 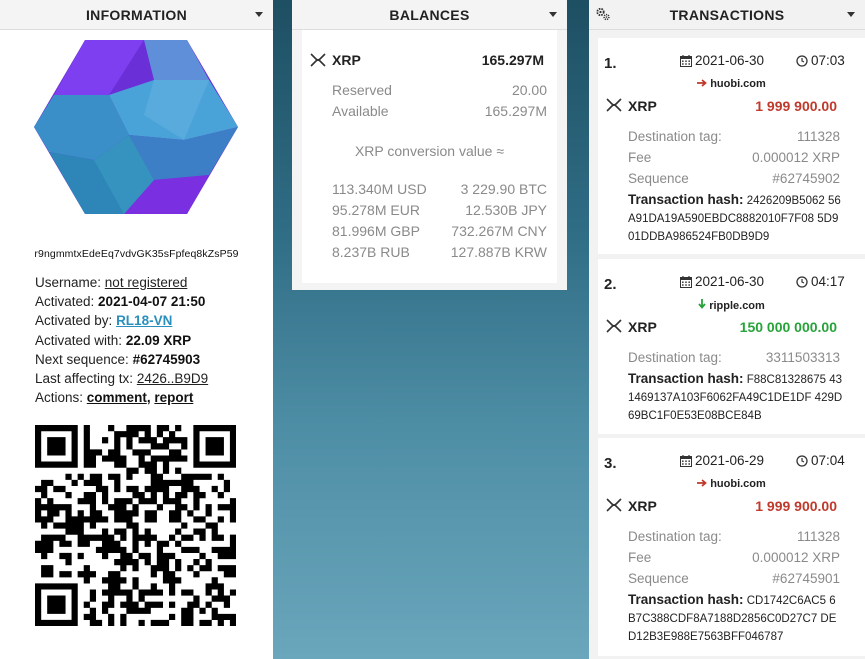 I want to click on actions-row: Actions: comment, report, so click(x=121, y=397).